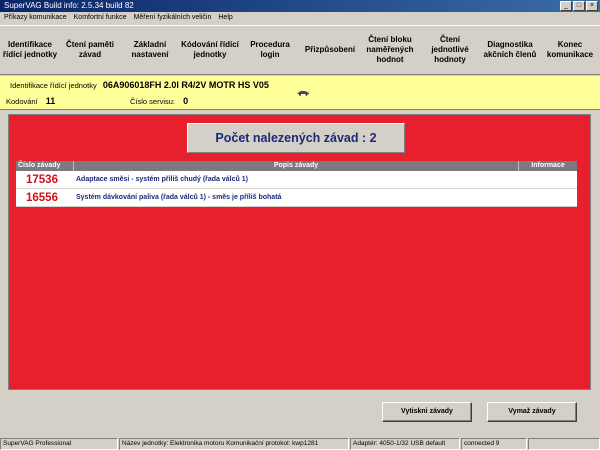 This screenshot has height=450, width=600. What do you see at coordinates (206, 101) in the screenshot?
I see `coding-row: Kodování 11 Číslo servisu: 0` at bounding box center [206, 101].